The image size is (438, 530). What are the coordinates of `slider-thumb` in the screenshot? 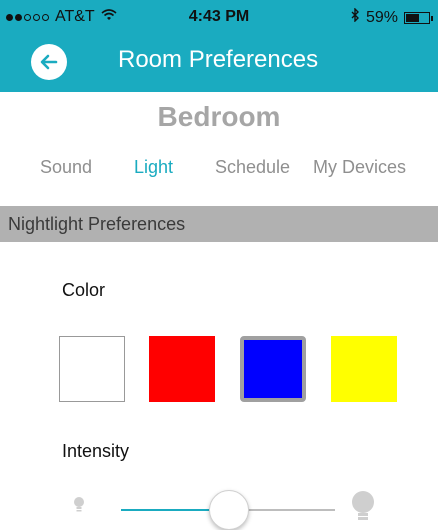 It's located at (229, 510).